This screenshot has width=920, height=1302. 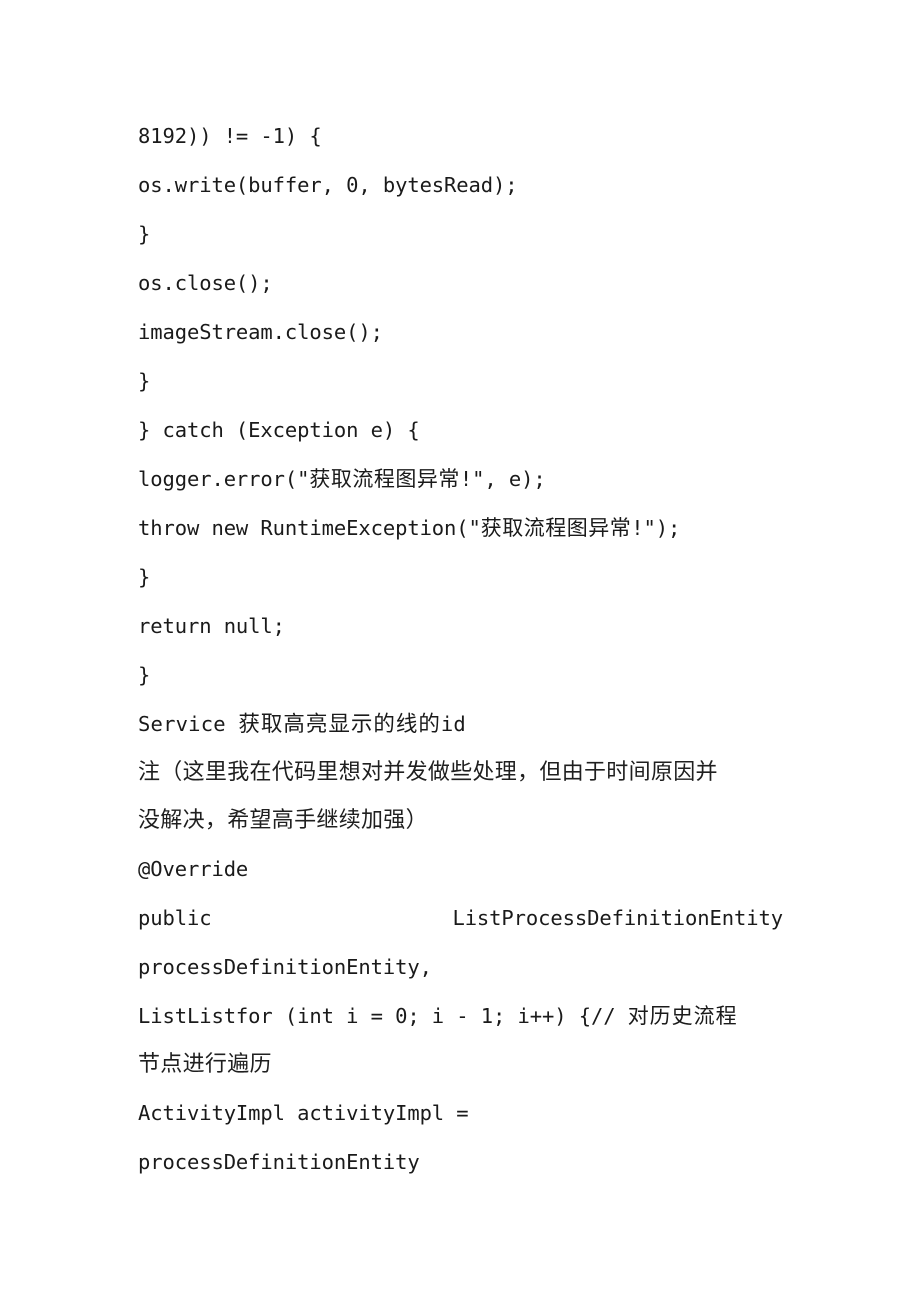 What do you see at coordinates (279, 1162) in the screenshot?
I see `code-line-process-definition-entity-tail: processDefinitionEntity` at bounding box center [279, 1162].